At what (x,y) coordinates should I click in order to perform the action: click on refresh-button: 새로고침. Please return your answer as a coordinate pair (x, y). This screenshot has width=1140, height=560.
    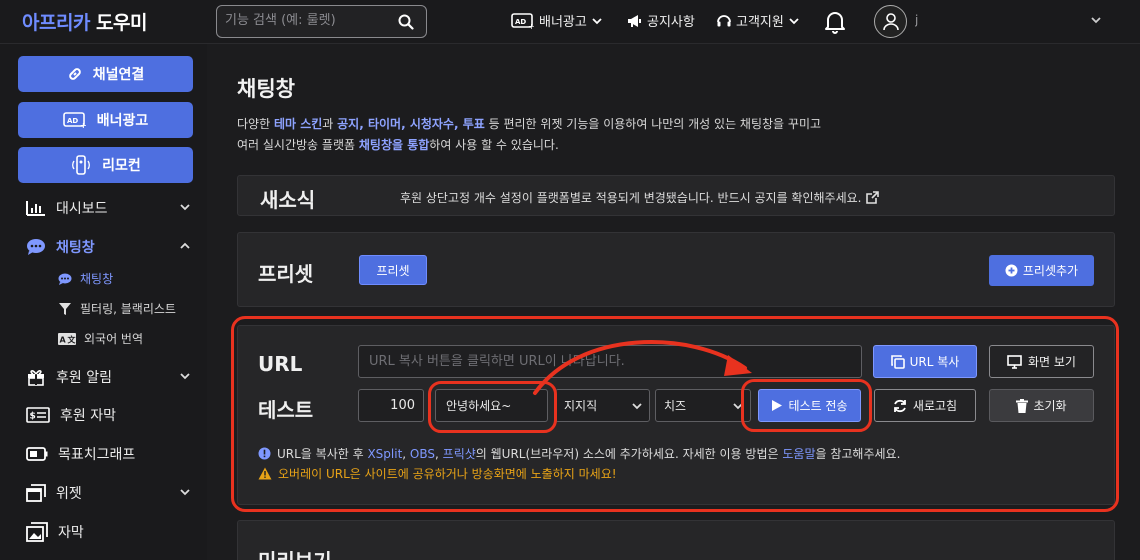
    Looking at the image, I should click on (925, 405).